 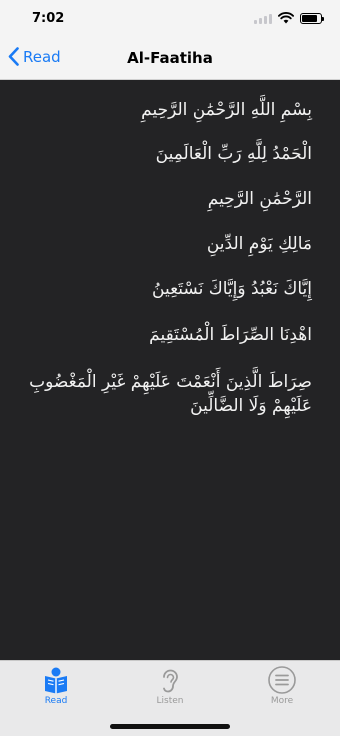 I want to click on verse-6: اهْدِنَا الصِّرَاطَ الْمُسْتَقِيمَ, so click(x=230, y=335).